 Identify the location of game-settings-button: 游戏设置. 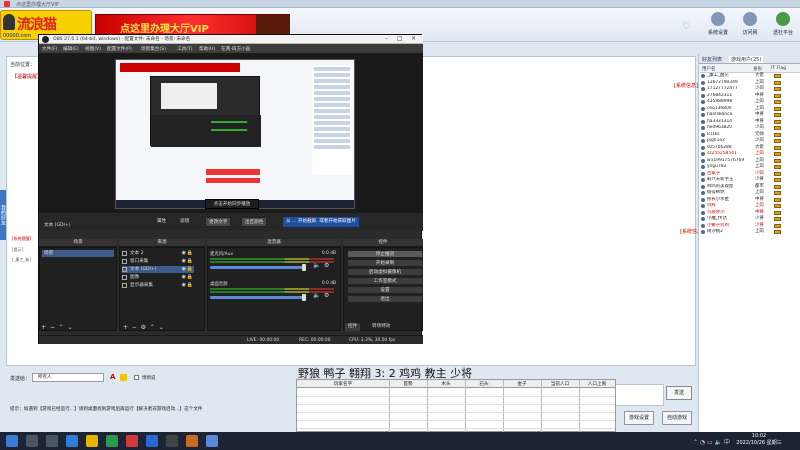
(639, 418).